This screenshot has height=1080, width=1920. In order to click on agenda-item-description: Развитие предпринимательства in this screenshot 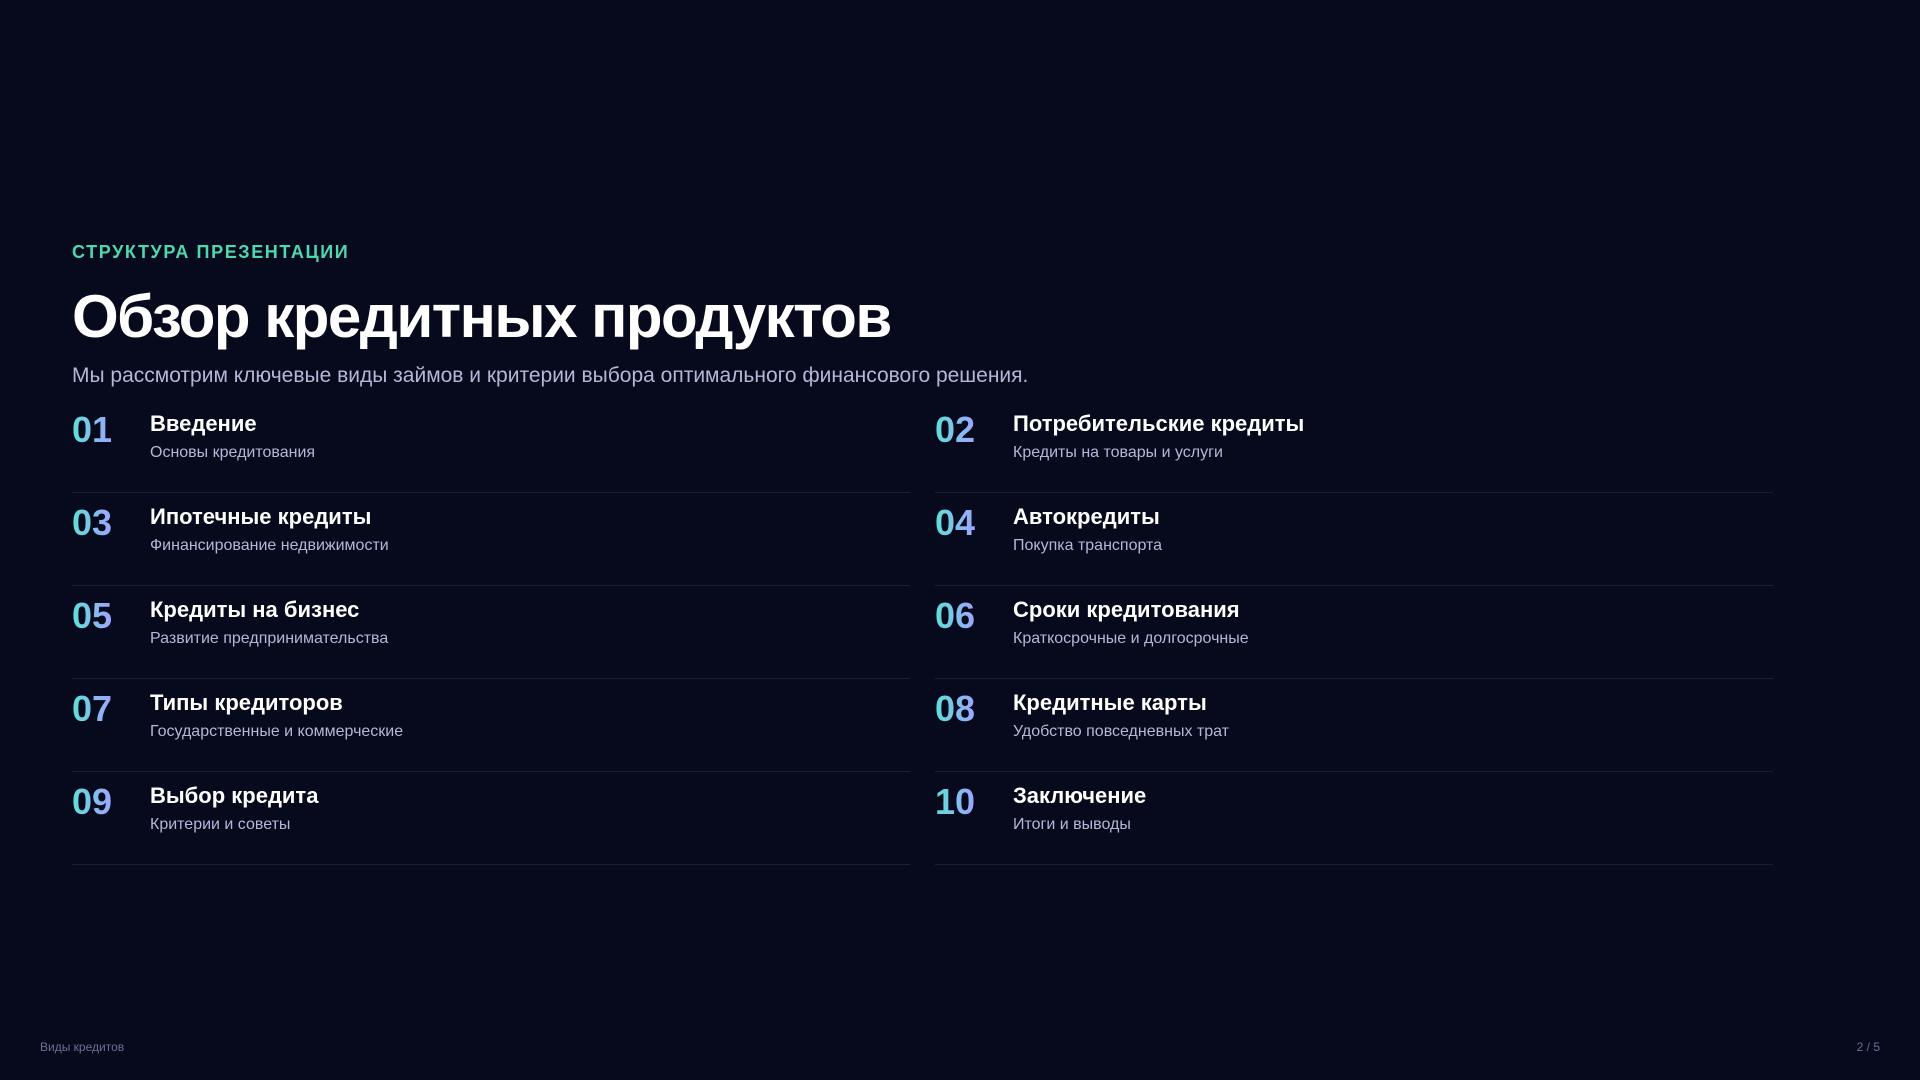, I will do `click(269, 638)`.